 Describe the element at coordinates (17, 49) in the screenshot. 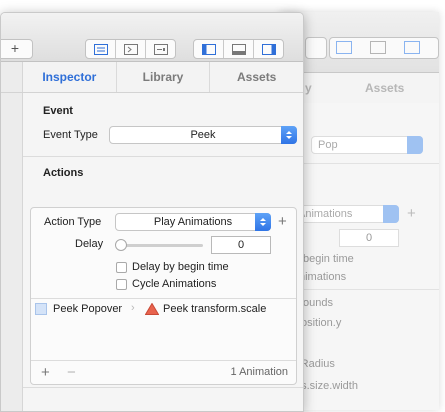

I see `add-button: +` at that location.